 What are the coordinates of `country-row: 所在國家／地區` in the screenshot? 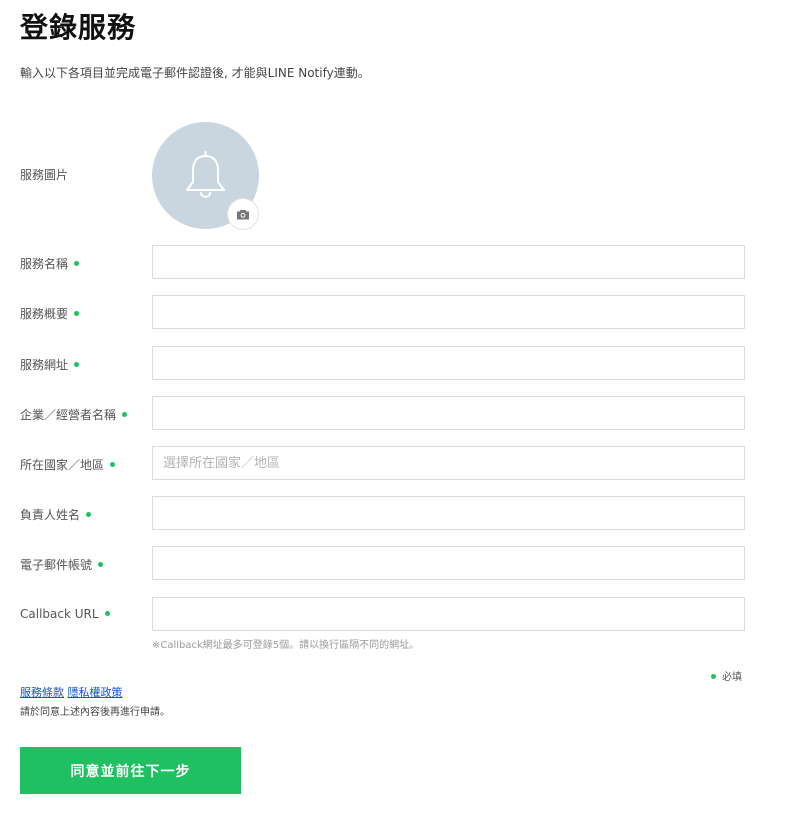 It's located at (398, 463).